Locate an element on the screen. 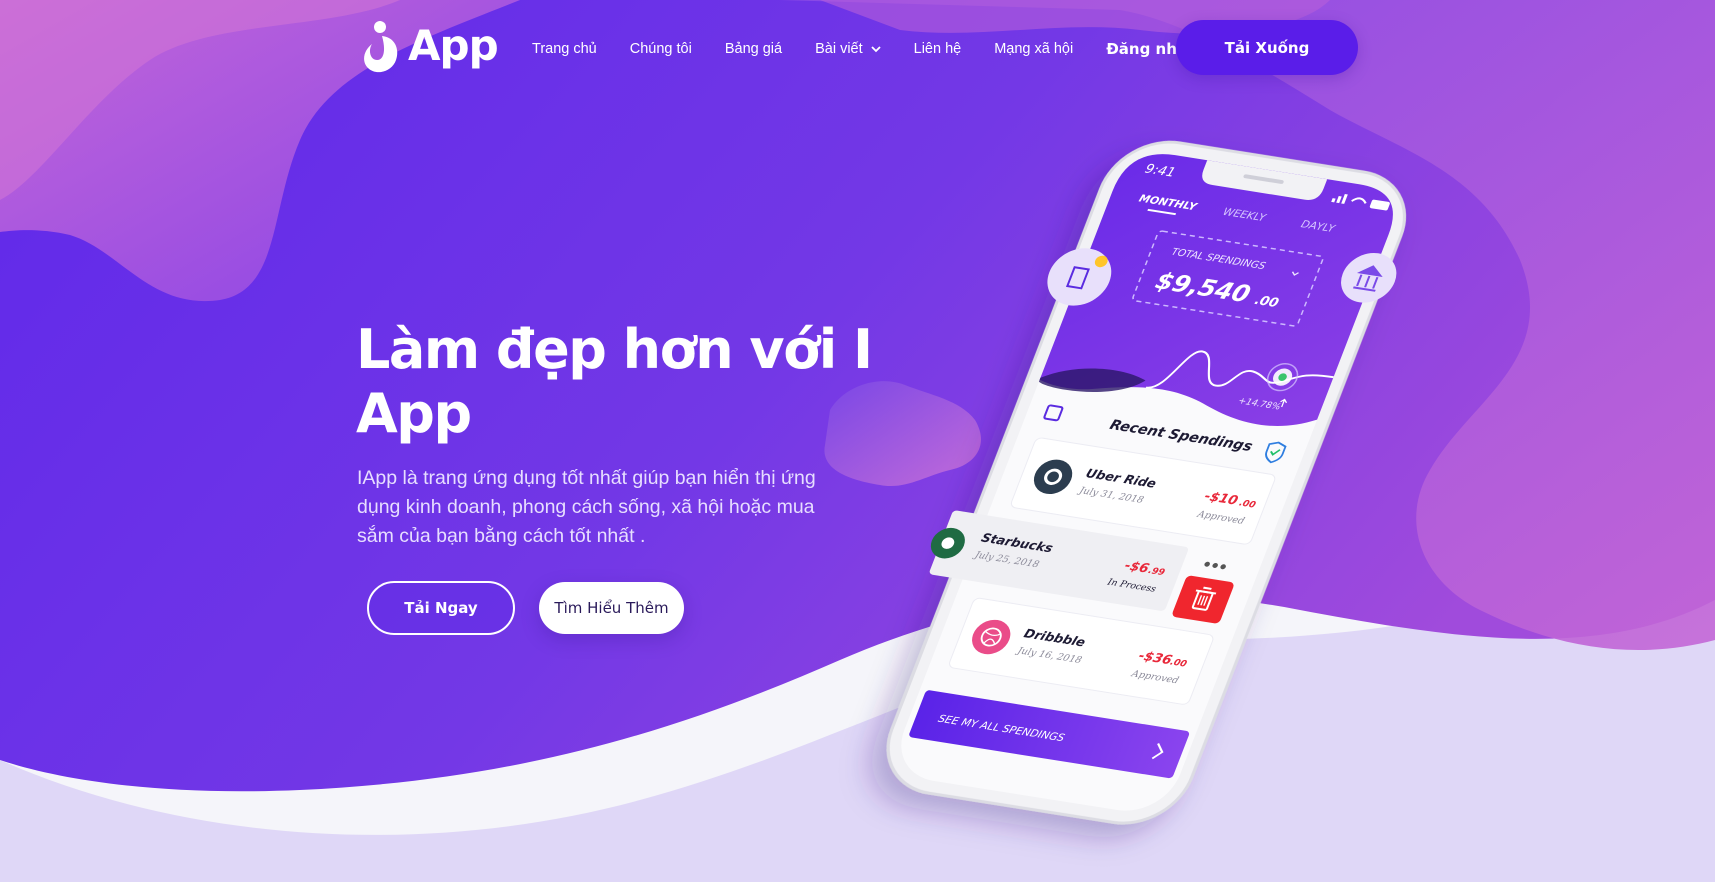 The height and width of the screenshot is (882, 1715). nav-item-contact: Liên hệ is located at coordinates (938, 49).